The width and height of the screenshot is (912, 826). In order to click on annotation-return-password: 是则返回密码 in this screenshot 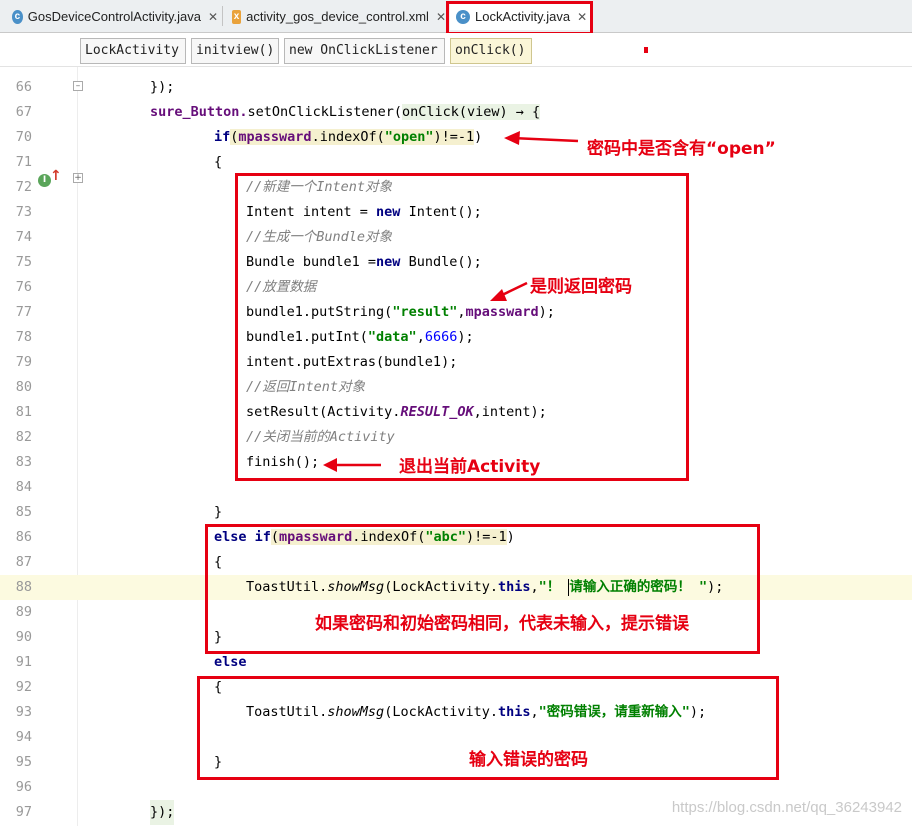, I will do `click(581, 287)`.